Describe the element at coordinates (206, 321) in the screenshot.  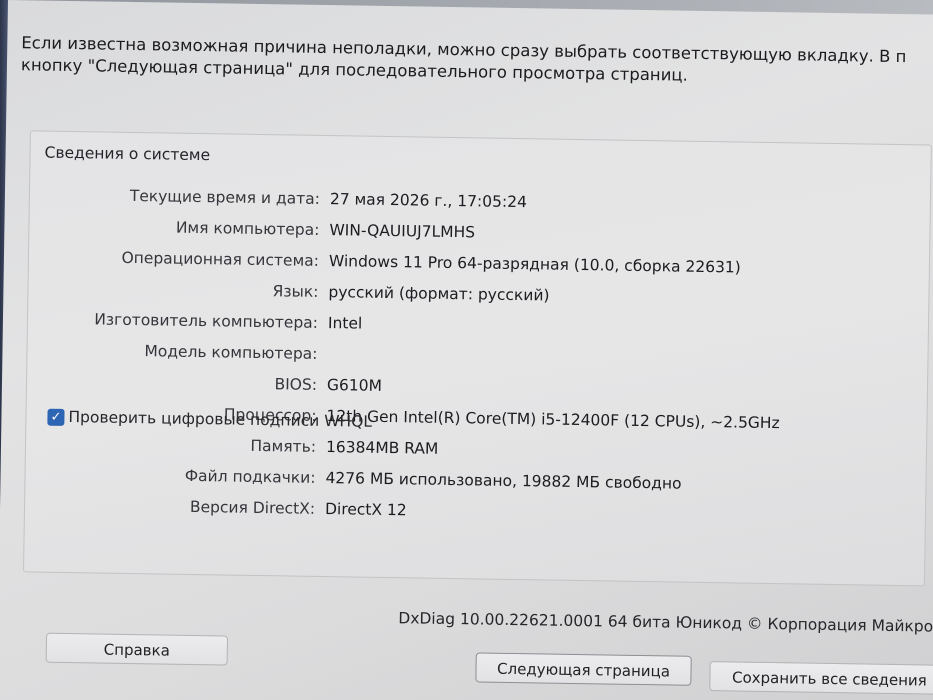
I see `manufacturer-label: Изготовитель компьютера:` at that location.